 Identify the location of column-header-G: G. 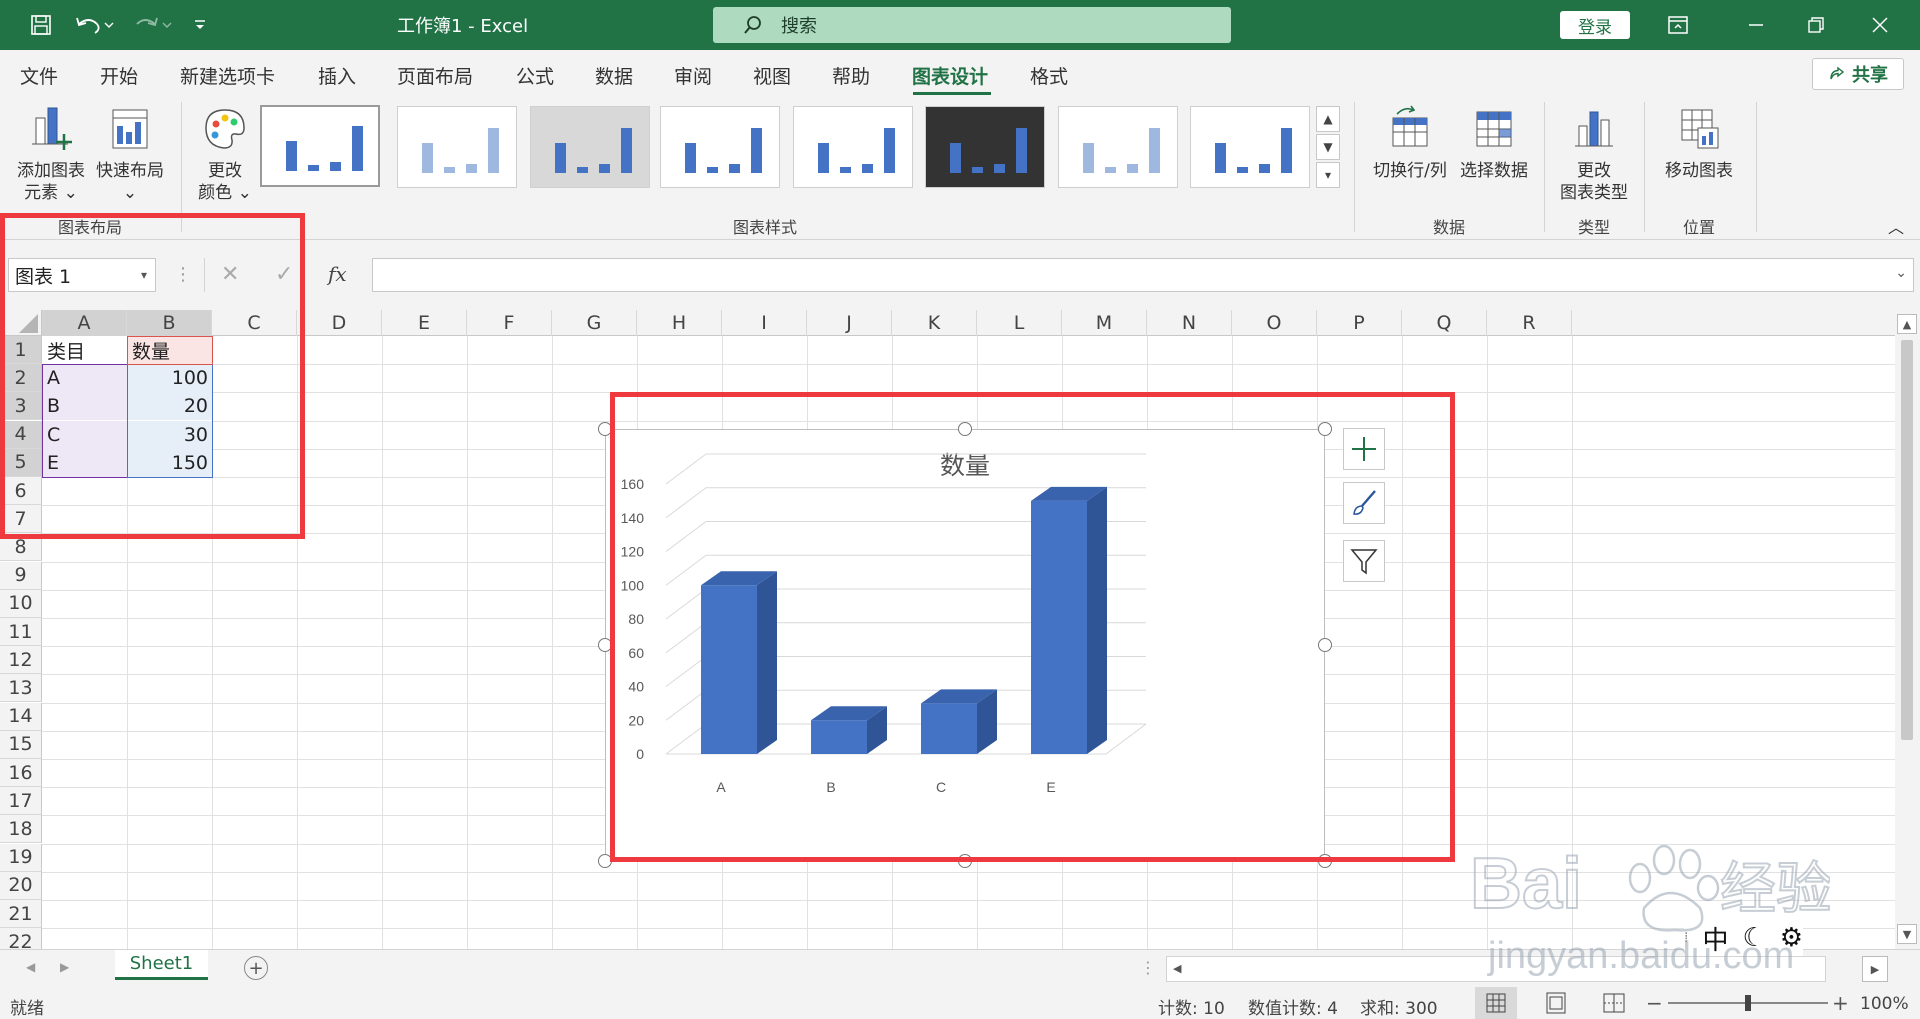
(594, 323).